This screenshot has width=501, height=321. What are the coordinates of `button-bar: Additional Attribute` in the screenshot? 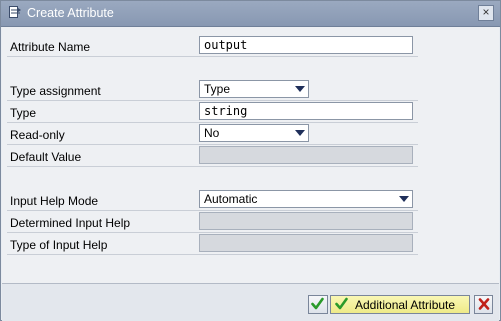 It's located at (250, 302).